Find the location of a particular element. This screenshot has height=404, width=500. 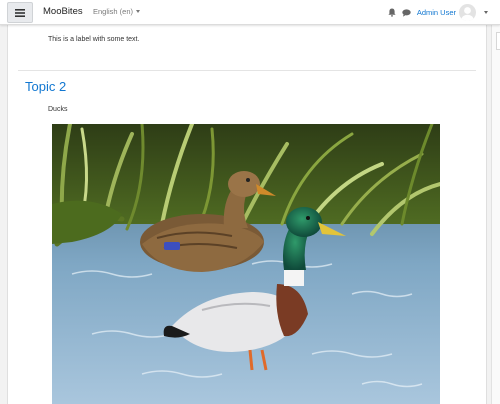

user-menu-name: Admin User is located at coordinates (436, 12).